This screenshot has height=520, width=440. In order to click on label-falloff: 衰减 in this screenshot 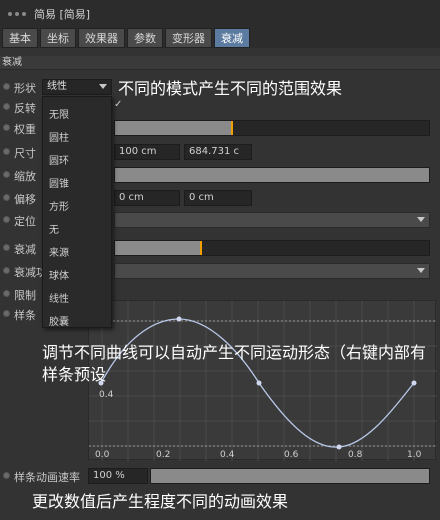, I will do `click(25, 249)`.